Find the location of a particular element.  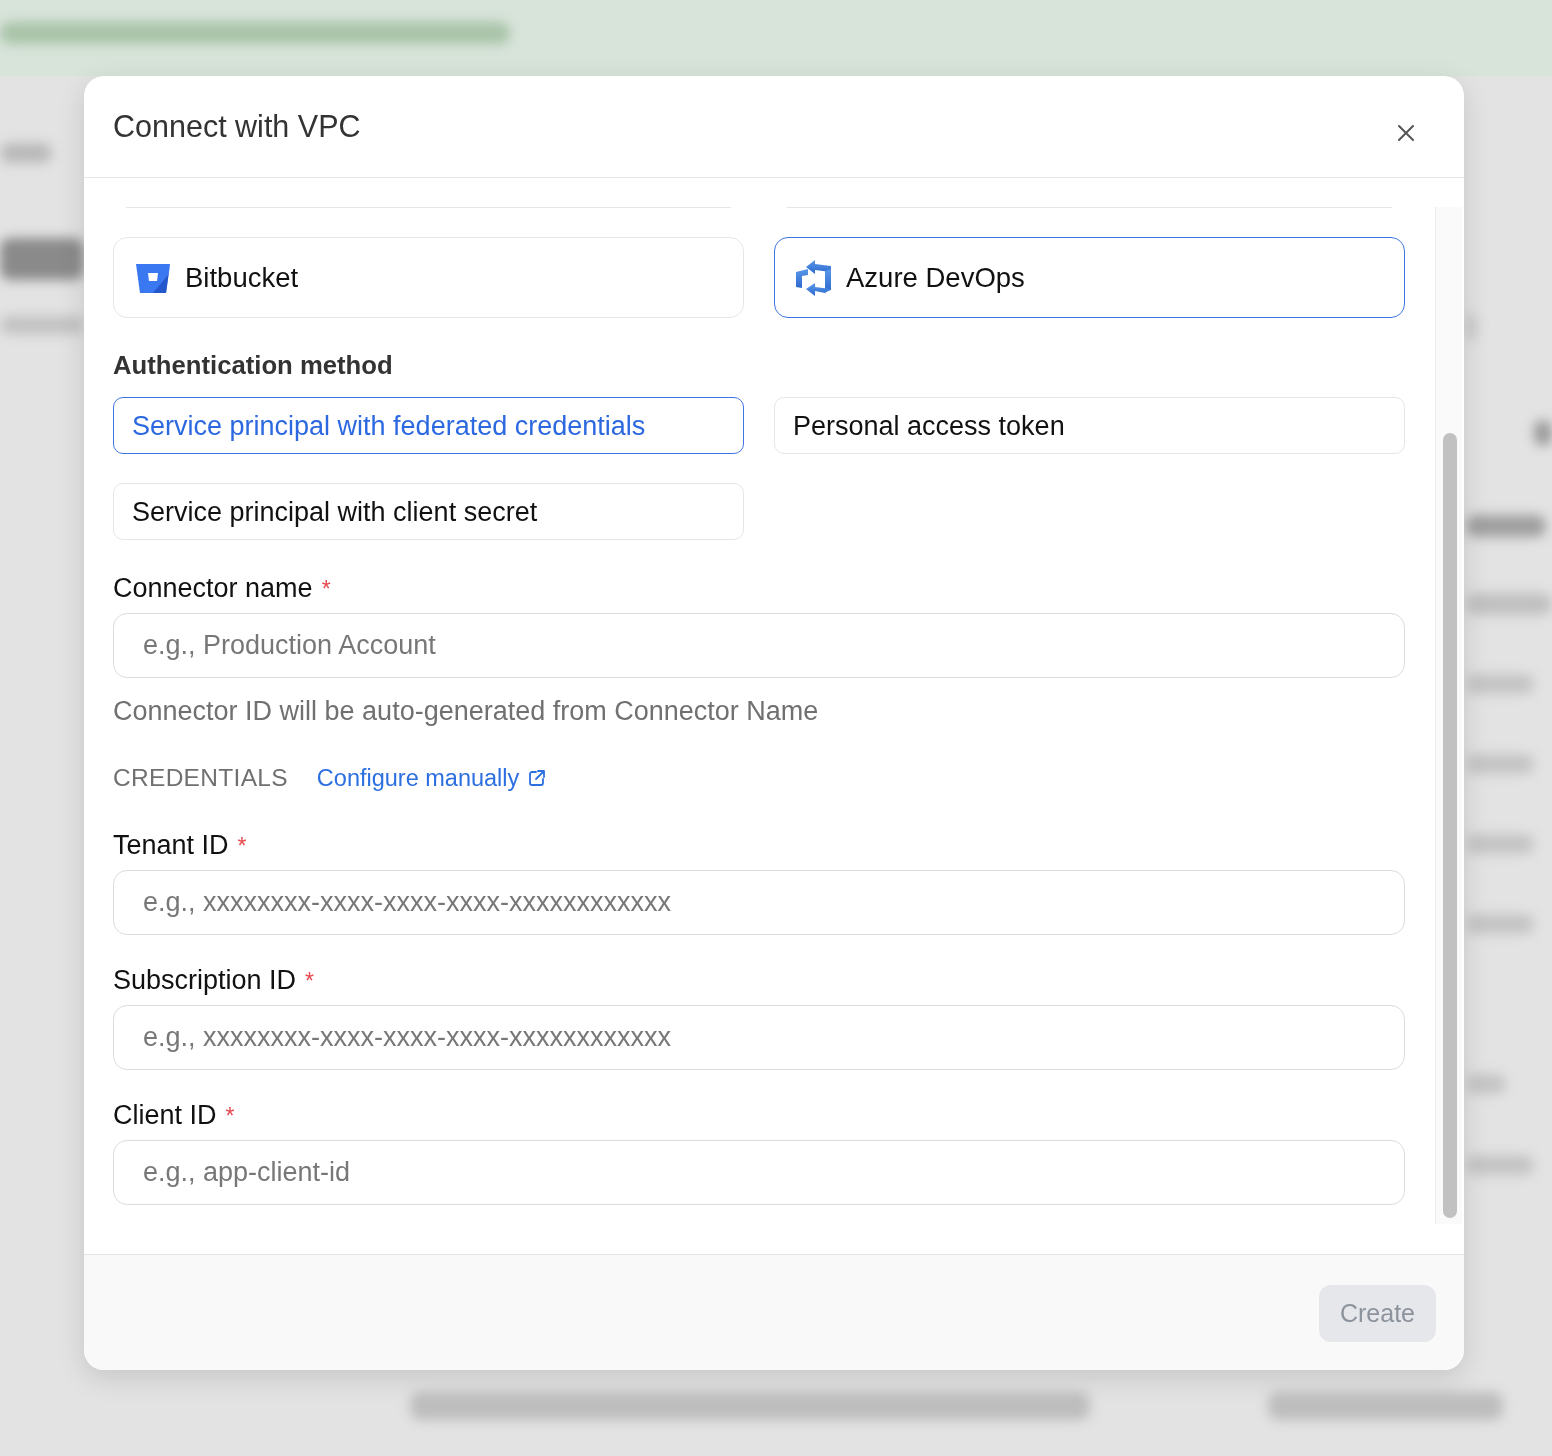

configure-link: Configure manually is located at coordinates (432, 778).